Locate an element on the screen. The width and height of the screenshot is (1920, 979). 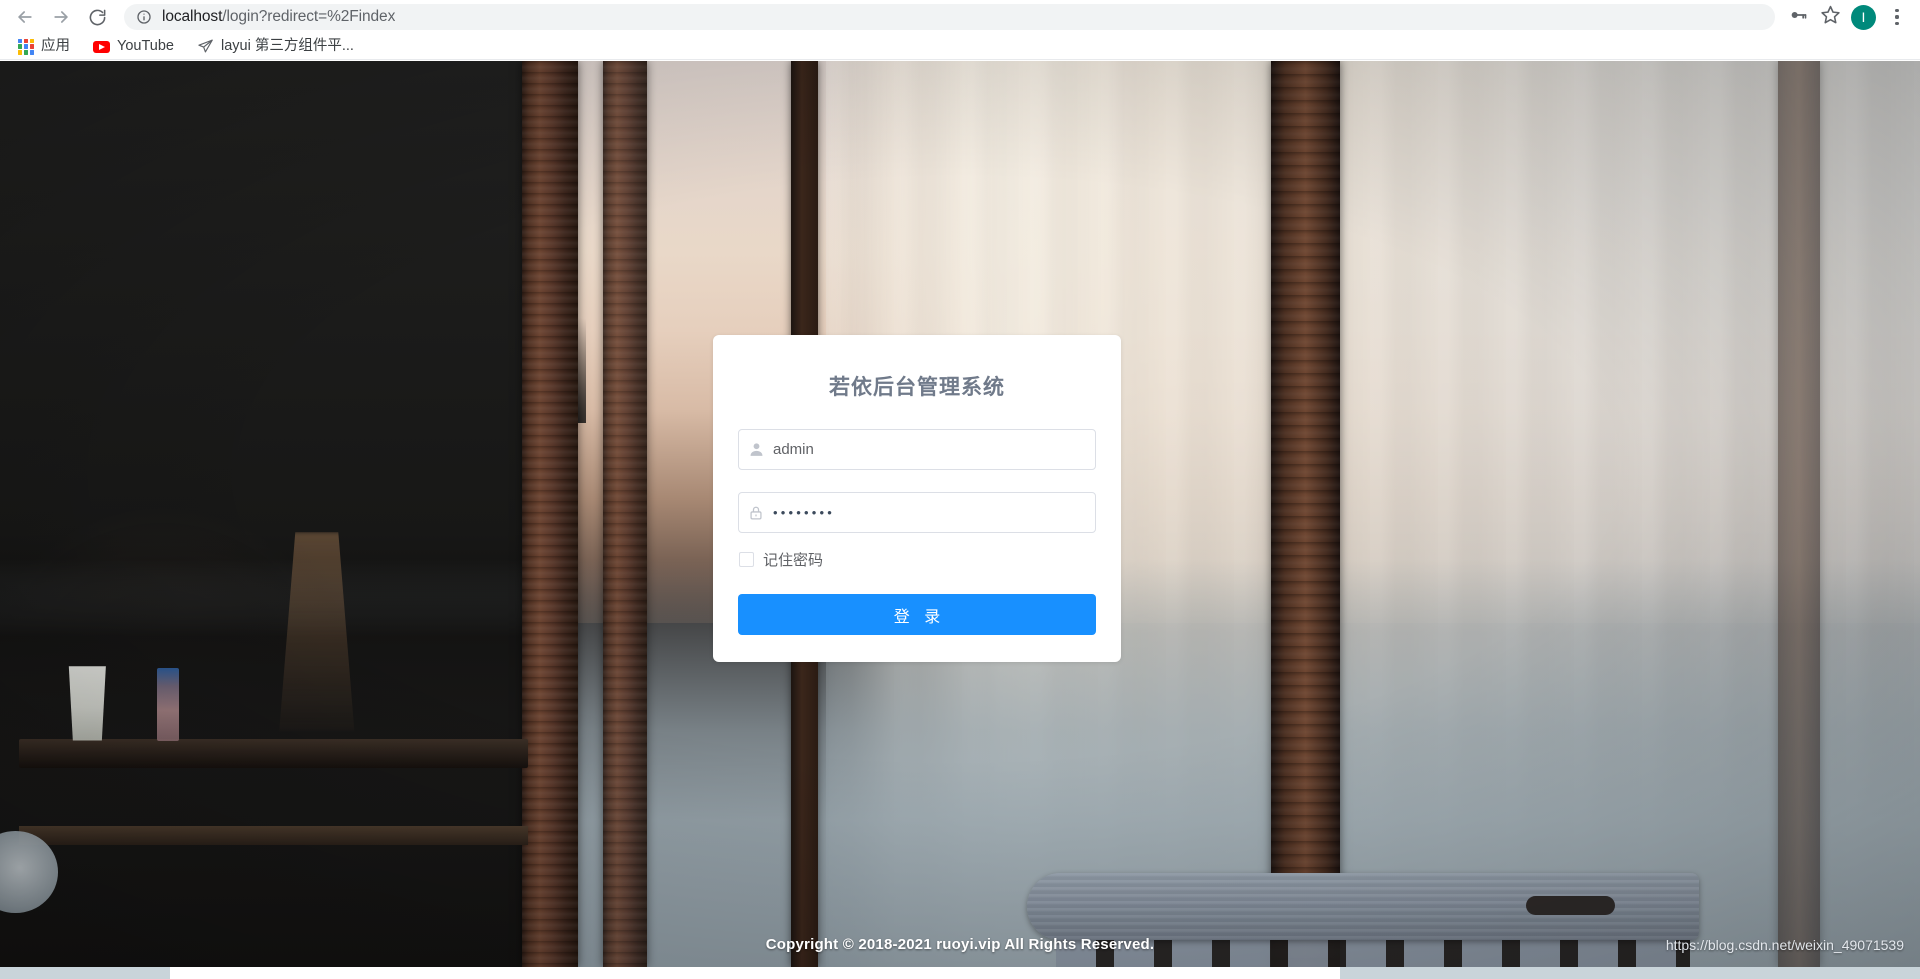
bookmark-youtube-label: YouTube is located at coordinates (145, 46).